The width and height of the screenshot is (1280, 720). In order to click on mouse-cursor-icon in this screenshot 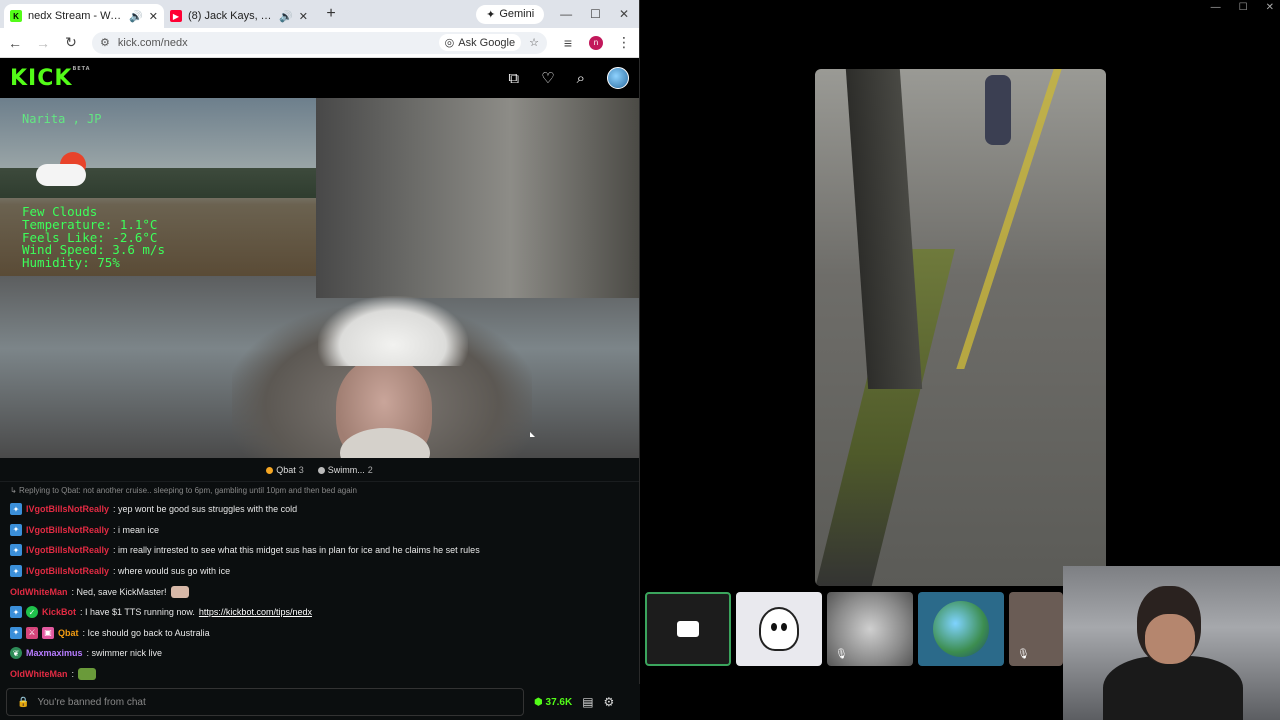, I will do `click(532, 434)`.